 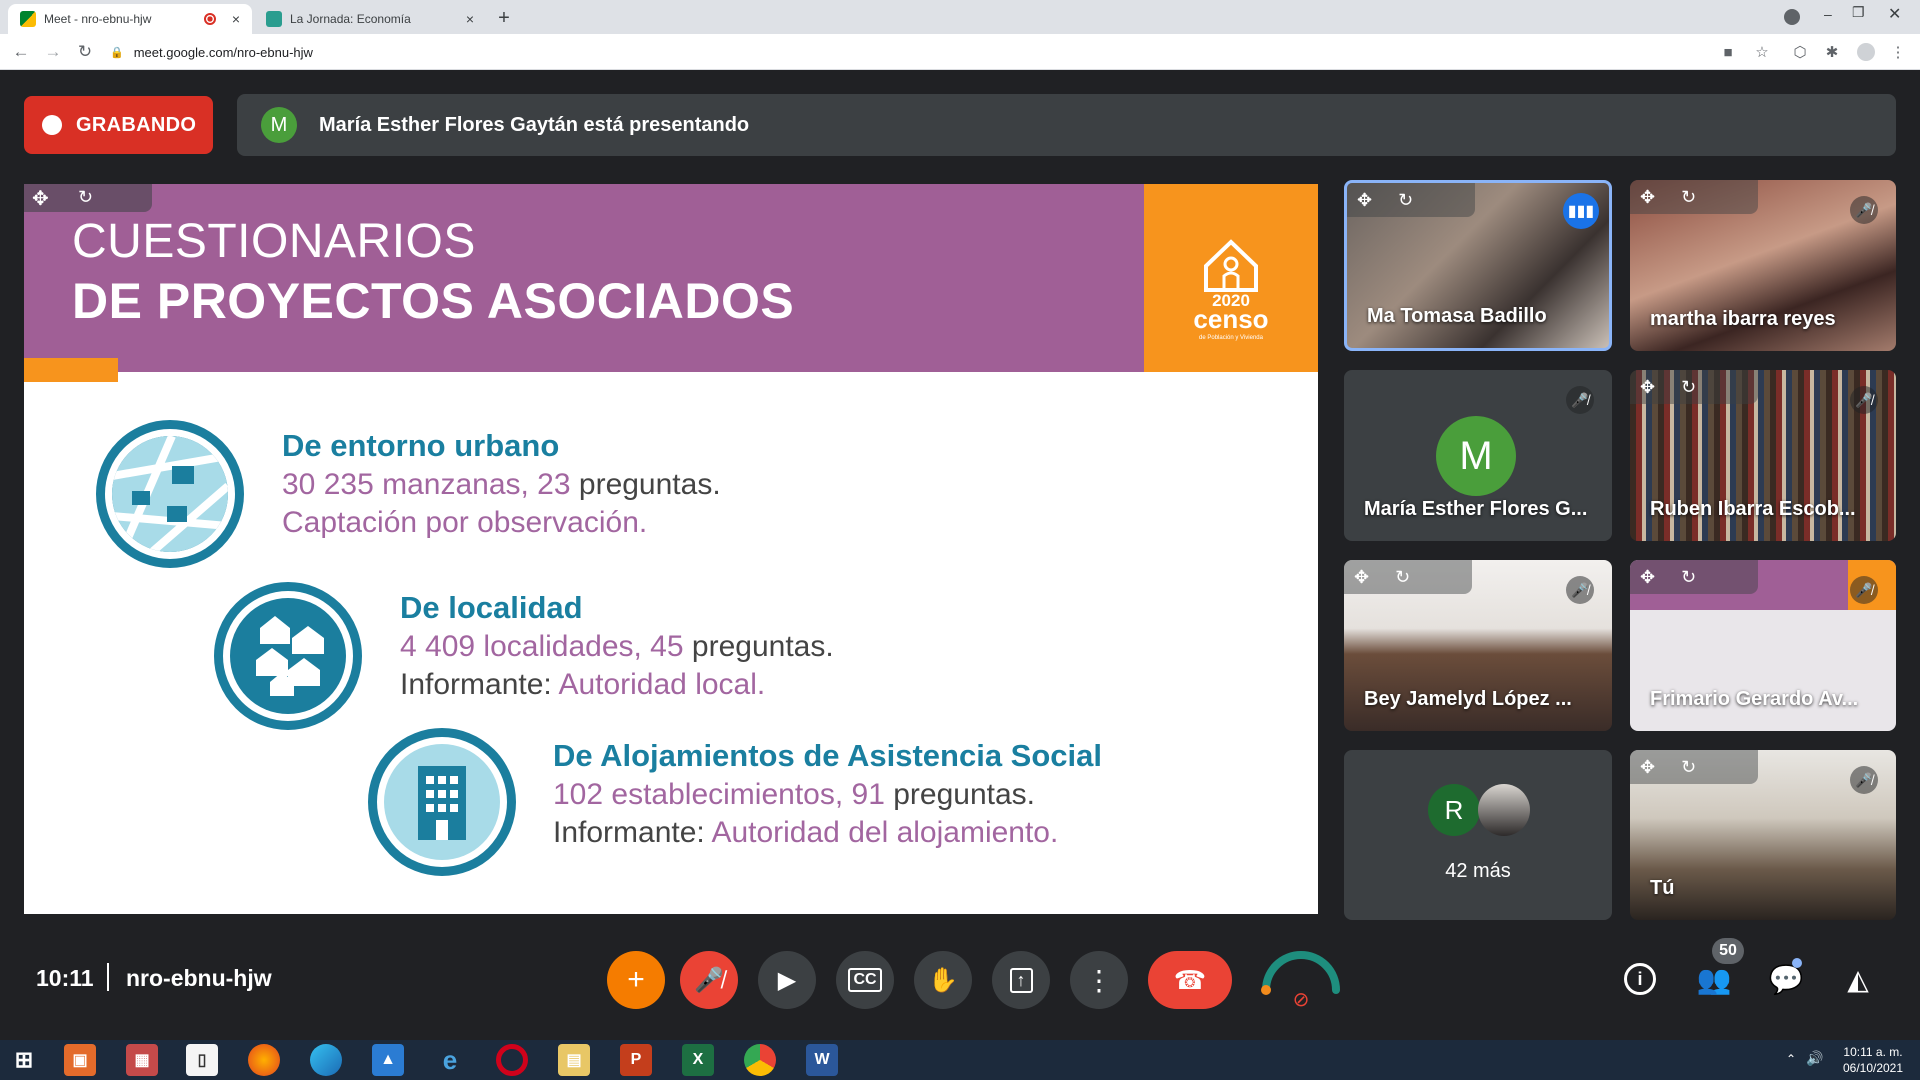 I want to click on censo-logo: 2020 censo de Población y Vivienda, so click(x=1231, y=278).